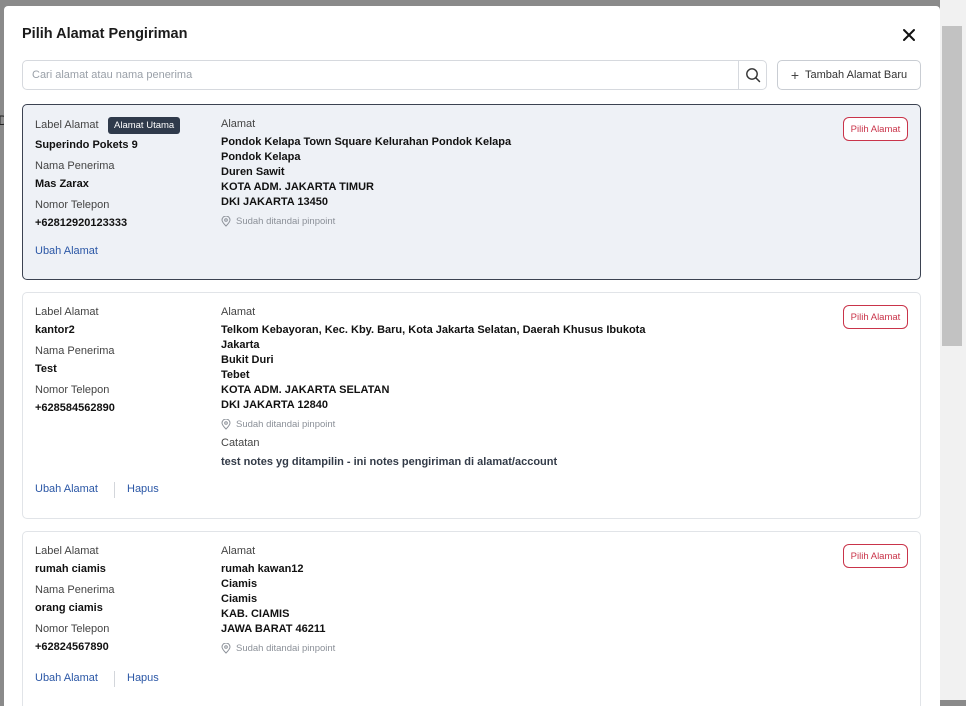 This screenshot has height=706, width=966. I want to click on label-value: Superindo Pokets 9, so click(86, 145).